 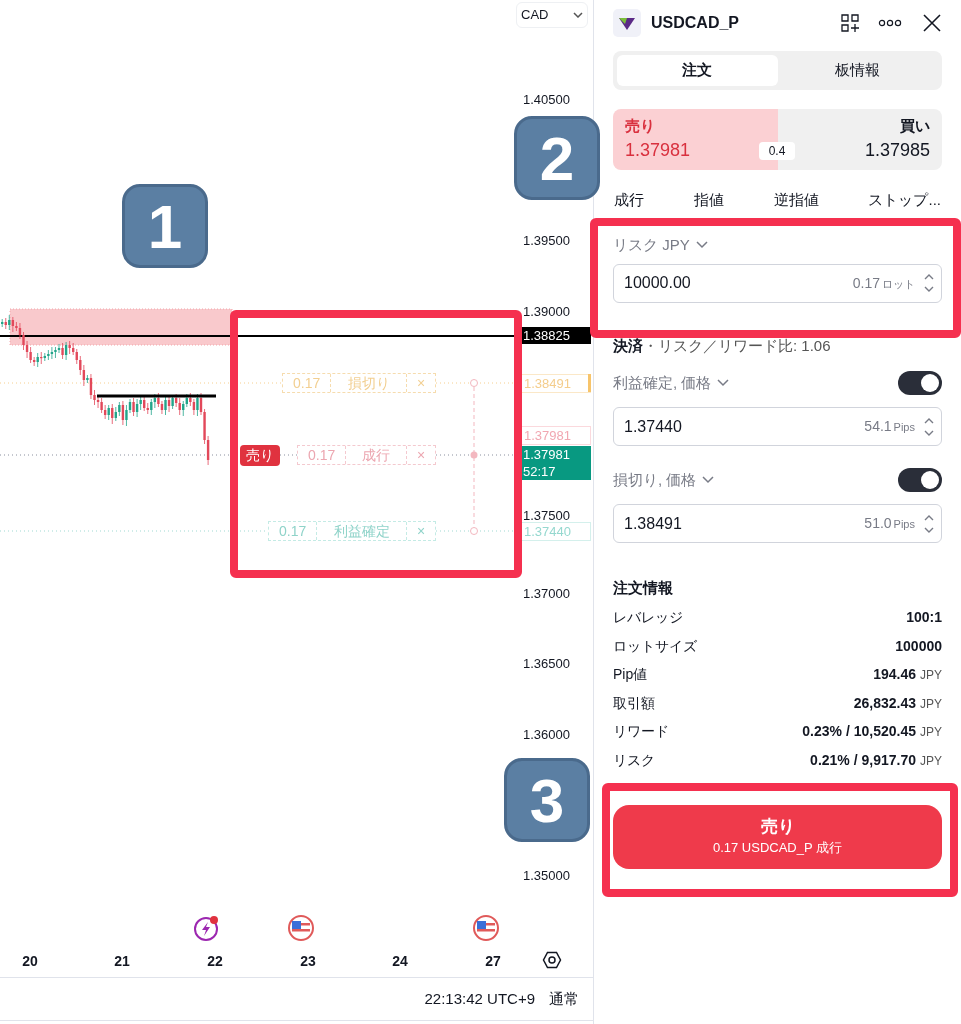 What do you see at coordinates (122, 961) in the screenshot?
I see `date-label: 21` at bounding box center [122, 961].